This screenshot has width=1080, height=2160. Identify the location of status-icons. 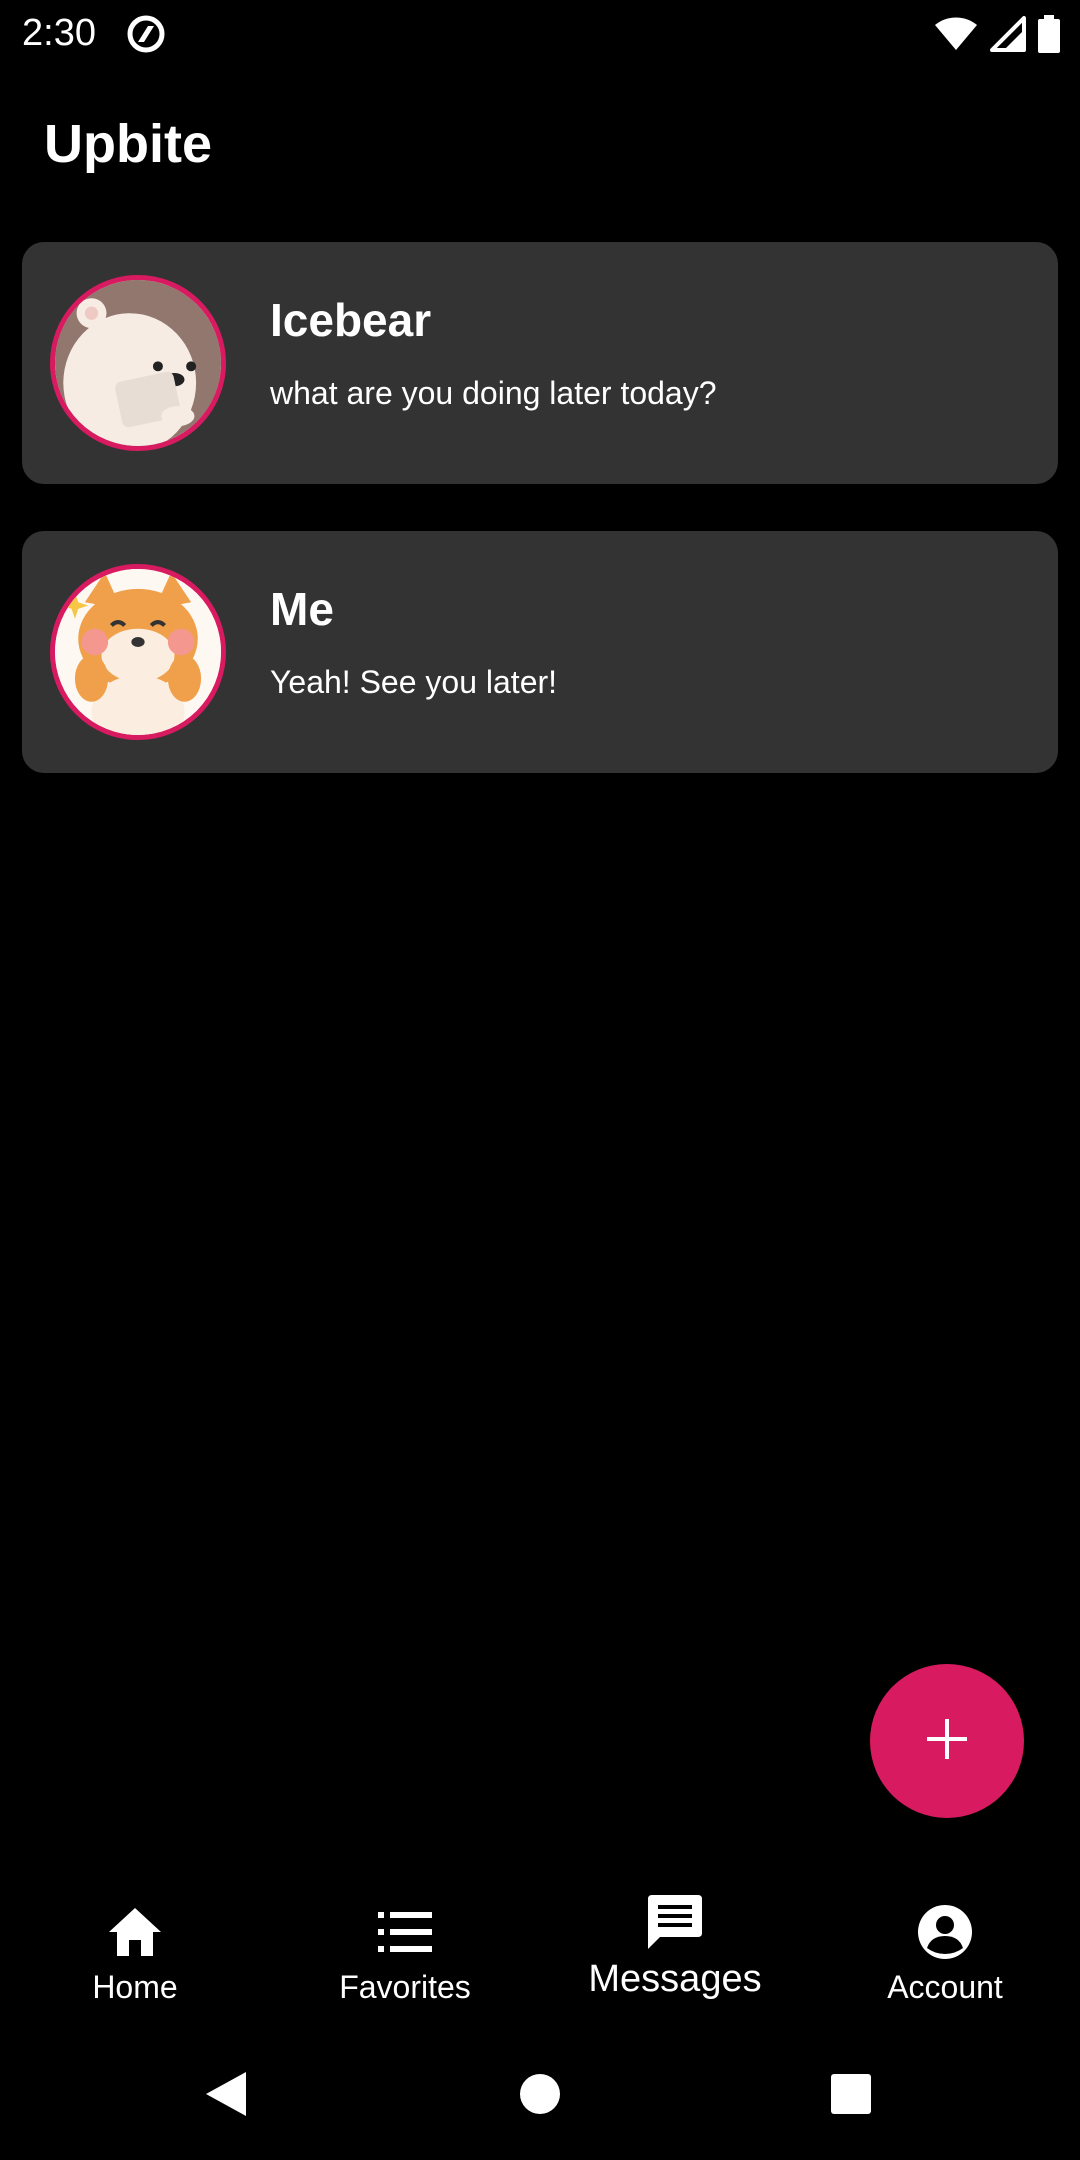
(997, 34).